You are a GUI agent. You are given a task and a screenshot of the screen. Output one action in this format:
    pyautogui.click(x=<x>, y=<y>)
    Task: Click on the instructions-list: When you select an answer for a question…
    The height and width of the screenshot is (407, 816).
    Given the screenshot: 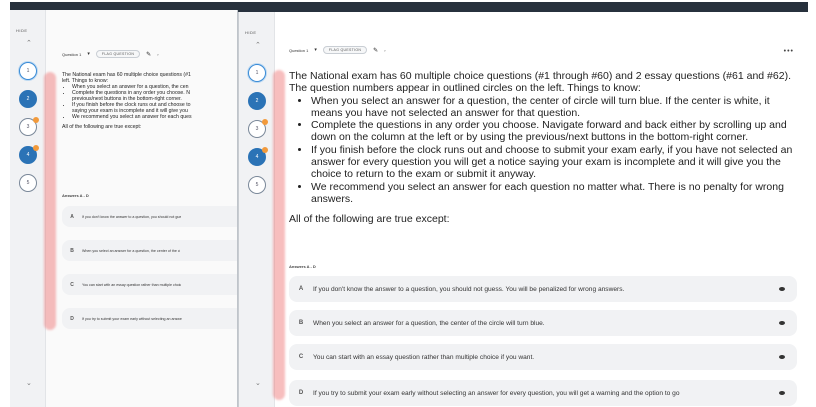 What is the action you would take?
    pyautogui.click(x=149, y=102)
    